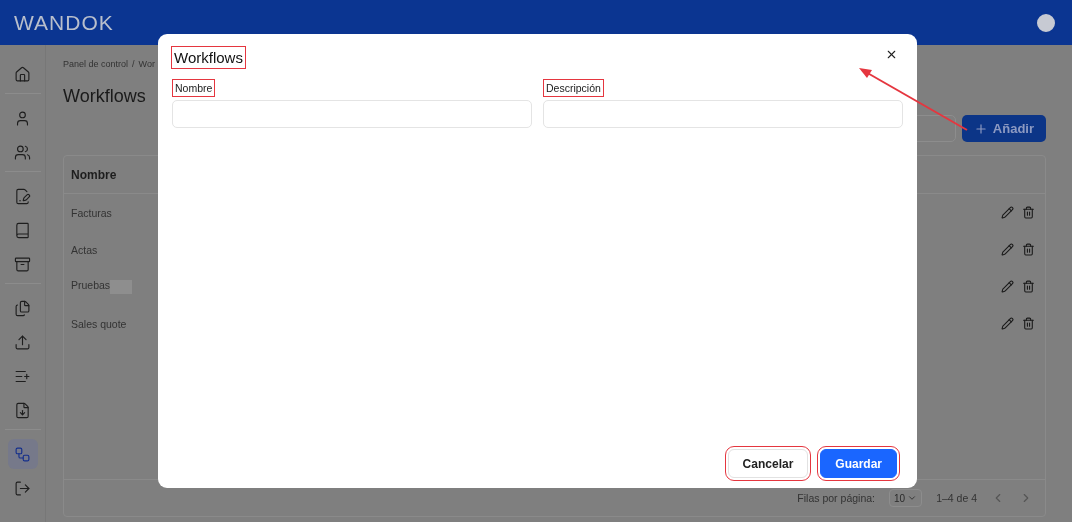 This screenshot has width=1072, height=522. I want to click on home-icon, so click(22, 74).